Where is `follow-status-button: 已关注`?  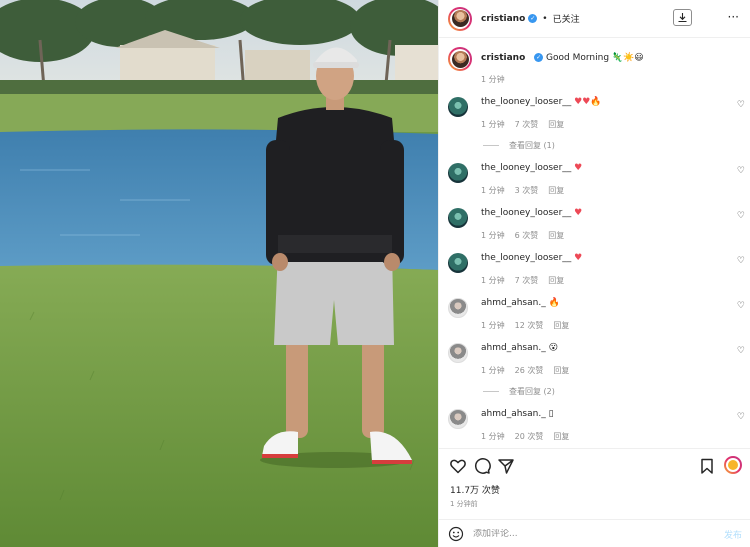
follow-status-button: 已关注 is located at coordinates (566, 18).